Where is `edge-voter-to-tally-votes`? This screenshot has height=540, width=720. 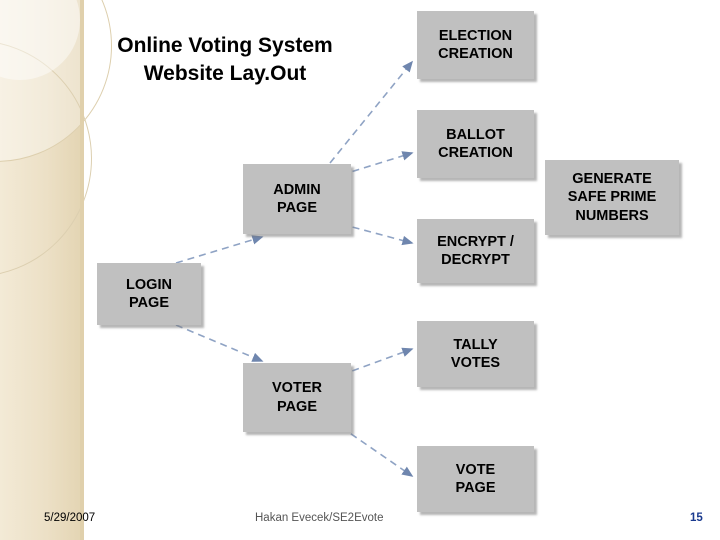
edge-voter-to-tally-votes is located at coordinates (377, 361).